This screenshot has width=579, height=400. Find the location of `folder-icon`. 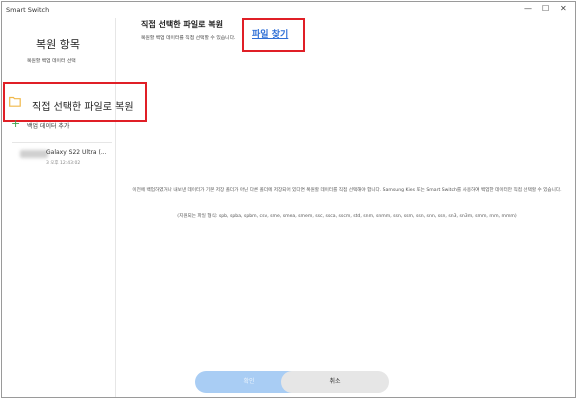

folder-icon is located at coordinates (15, 101).